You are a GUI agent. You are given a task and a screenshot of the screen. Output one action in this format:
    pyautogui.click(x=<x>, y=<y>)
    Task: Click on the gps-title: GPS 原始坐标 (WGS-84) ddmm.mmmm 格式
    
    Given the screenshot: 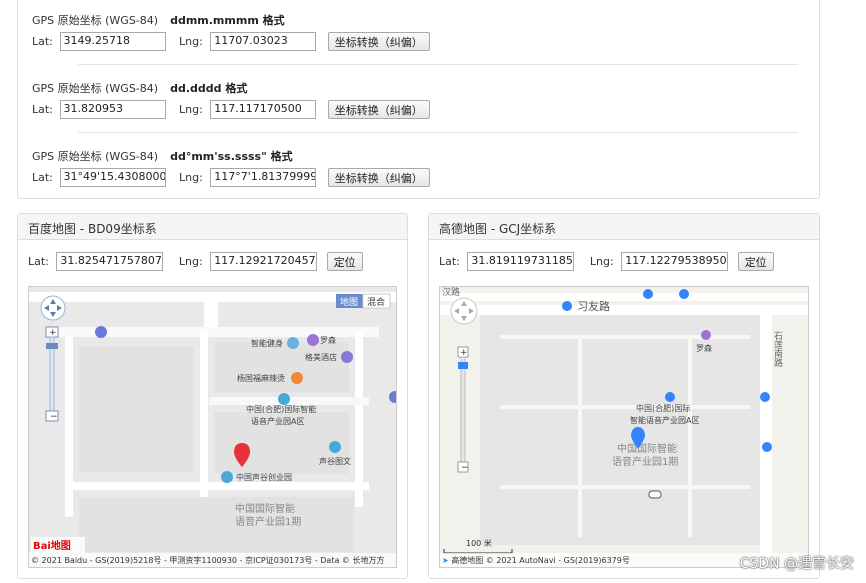 What is the action you would take?
    pyautogui.click(x=158, y=20)
    